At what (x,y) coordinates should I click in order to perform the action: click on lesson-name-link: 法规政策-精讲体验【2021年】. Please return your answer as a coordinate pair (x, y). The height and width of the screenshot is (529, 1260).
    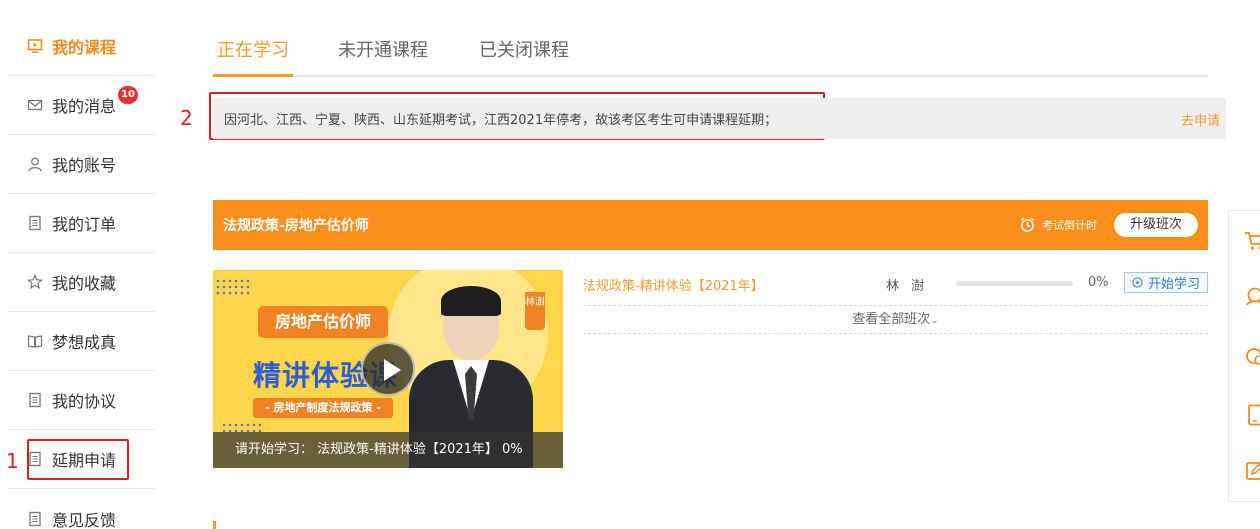
    Looking at the image, I should click on (673, 284).